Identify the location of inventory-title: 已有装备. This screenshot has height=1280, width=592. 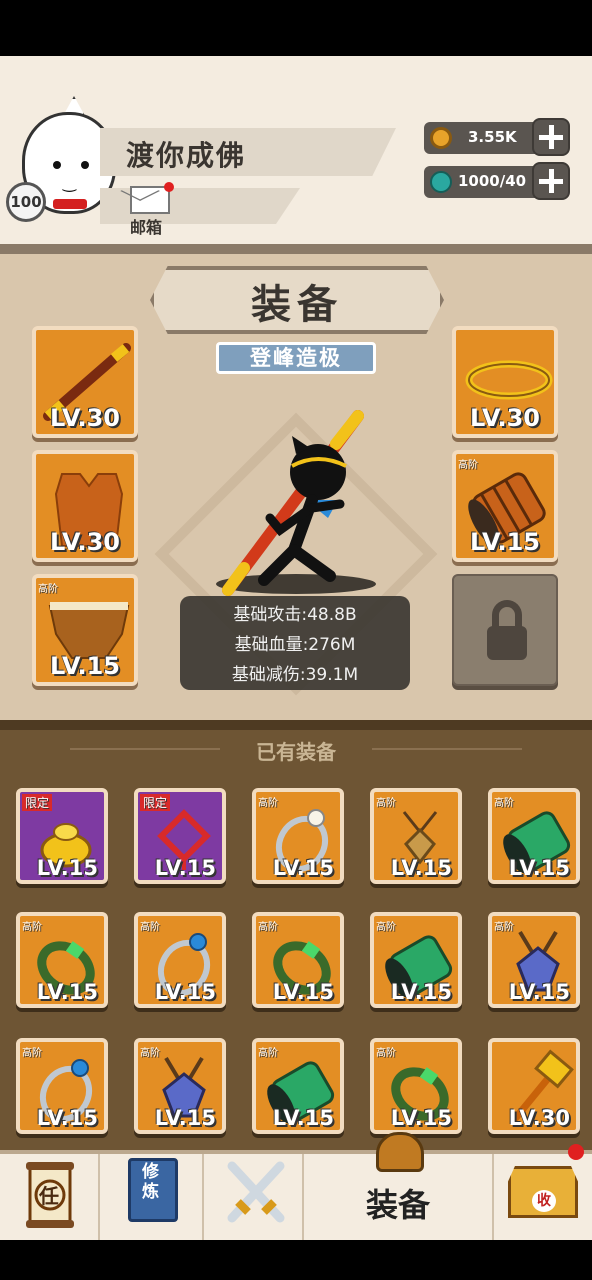
(296, 752).